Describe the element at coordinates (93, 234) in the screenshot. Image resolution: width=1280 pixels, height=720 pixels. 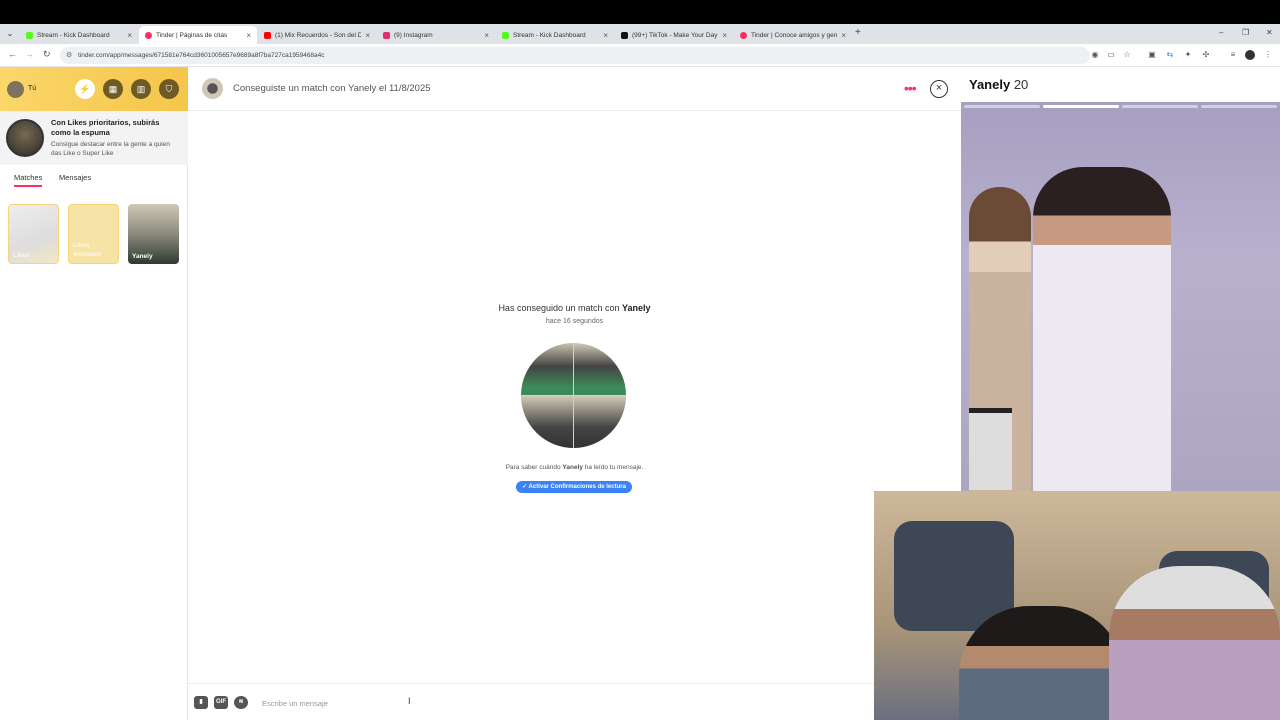
I see `likes-sent-card: Likes enviados` at that location.